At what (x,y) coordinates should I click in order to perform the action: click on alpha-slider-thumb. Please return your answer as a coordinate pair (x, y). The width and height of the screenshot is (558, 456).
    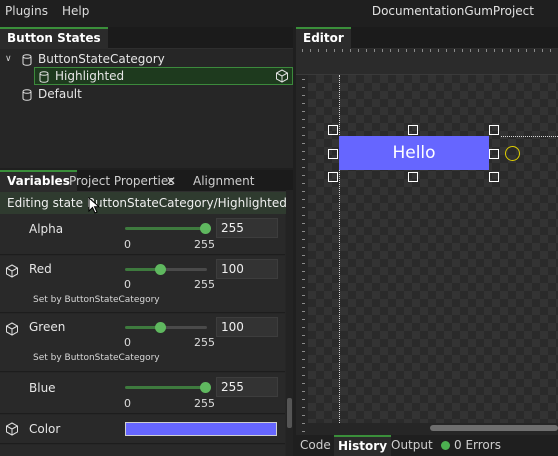
    Looking at the image, I should click on (205, 228).